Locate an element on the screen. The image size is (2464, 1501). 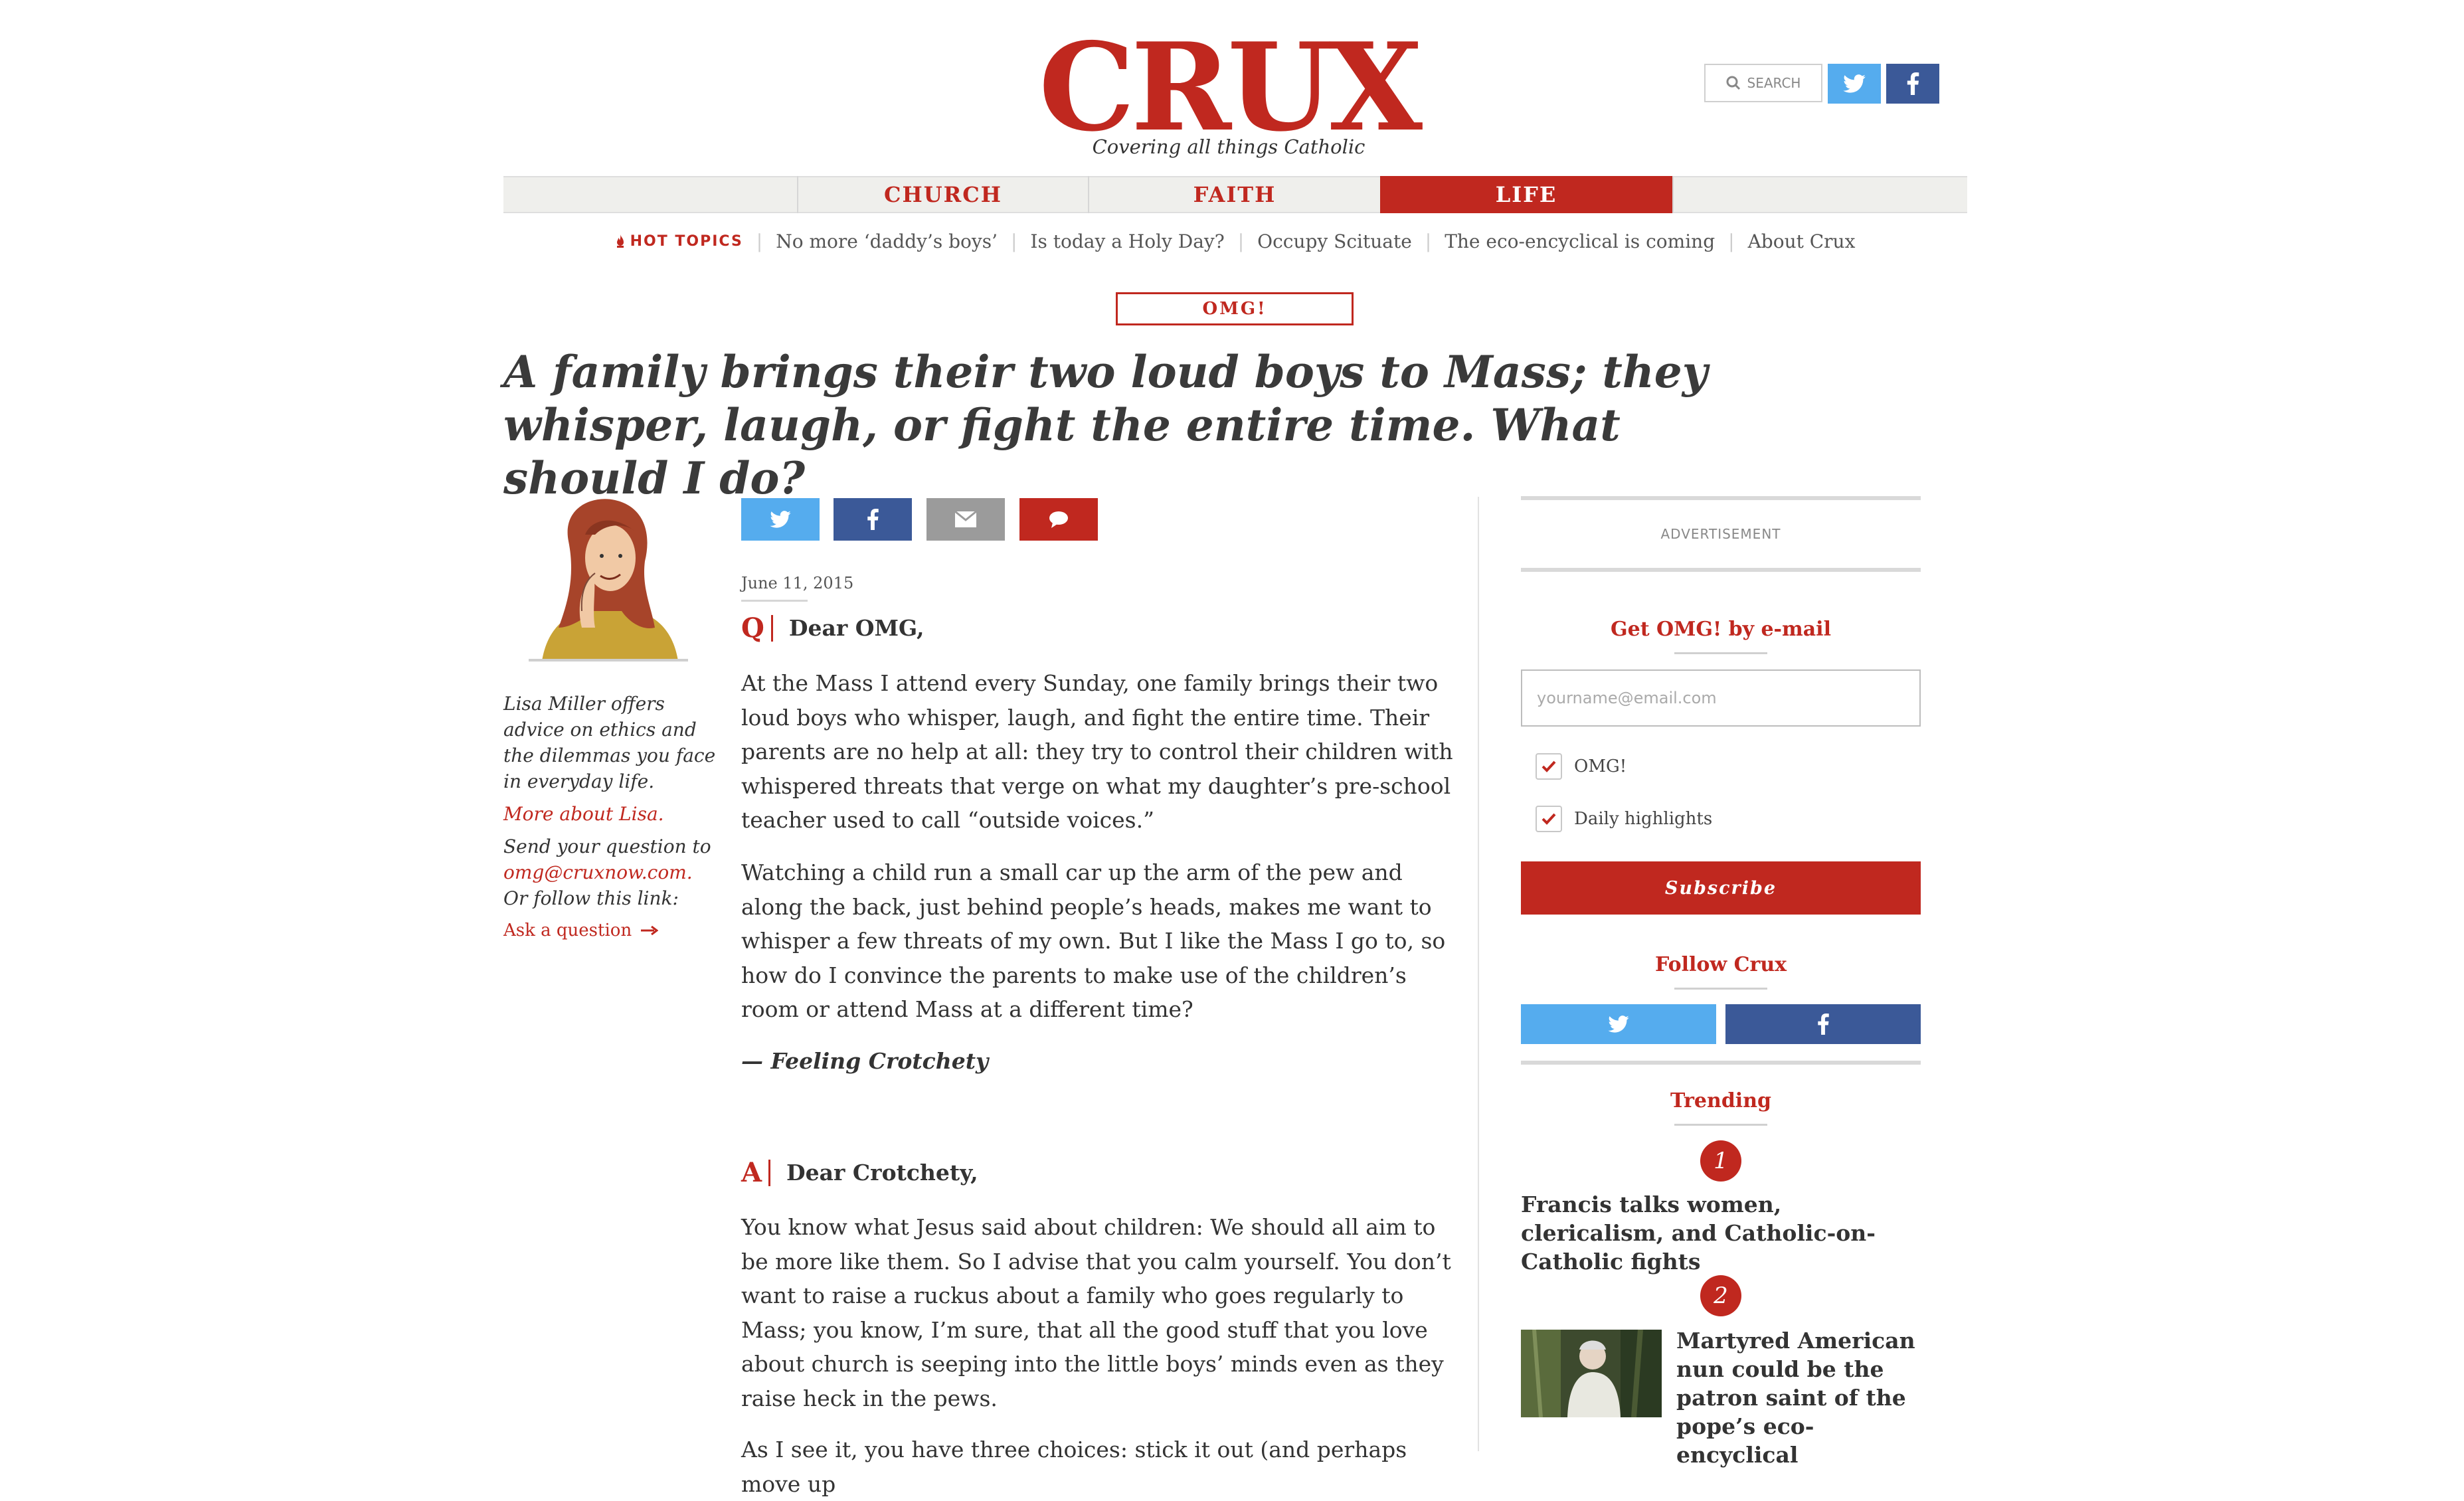
hot-topic-link: The eco-encyclical is coming is located at coordinates (1580, 241).